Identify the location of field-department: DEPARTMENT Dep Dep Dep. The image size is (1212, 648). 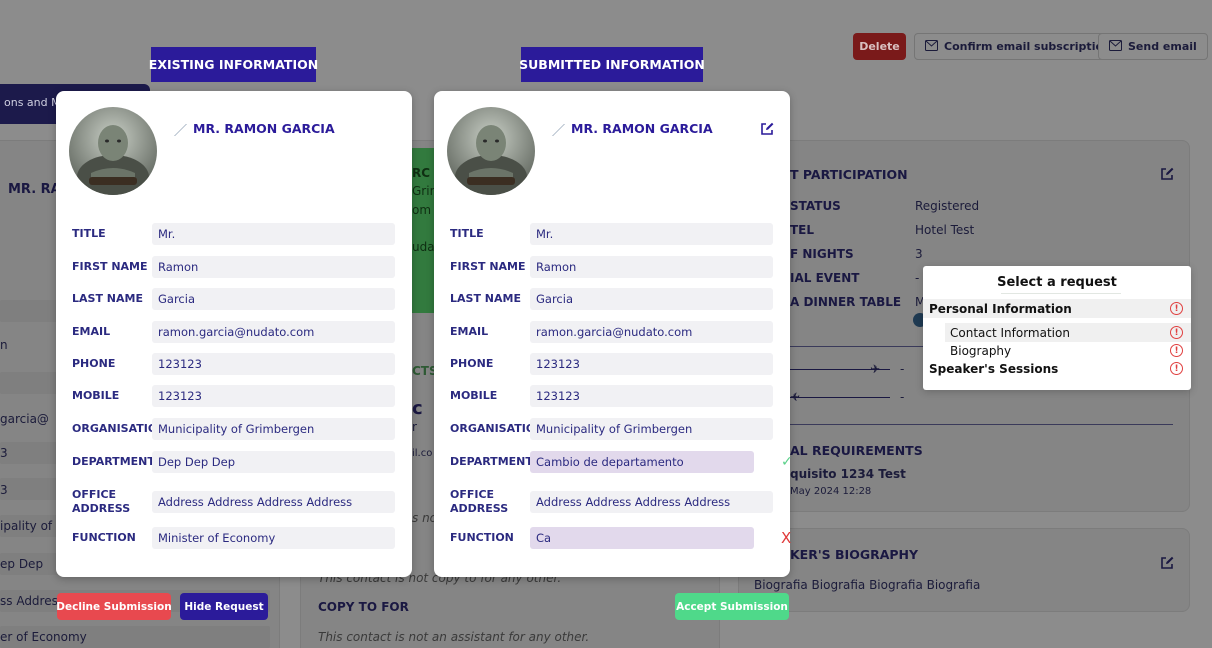
(234, 462).